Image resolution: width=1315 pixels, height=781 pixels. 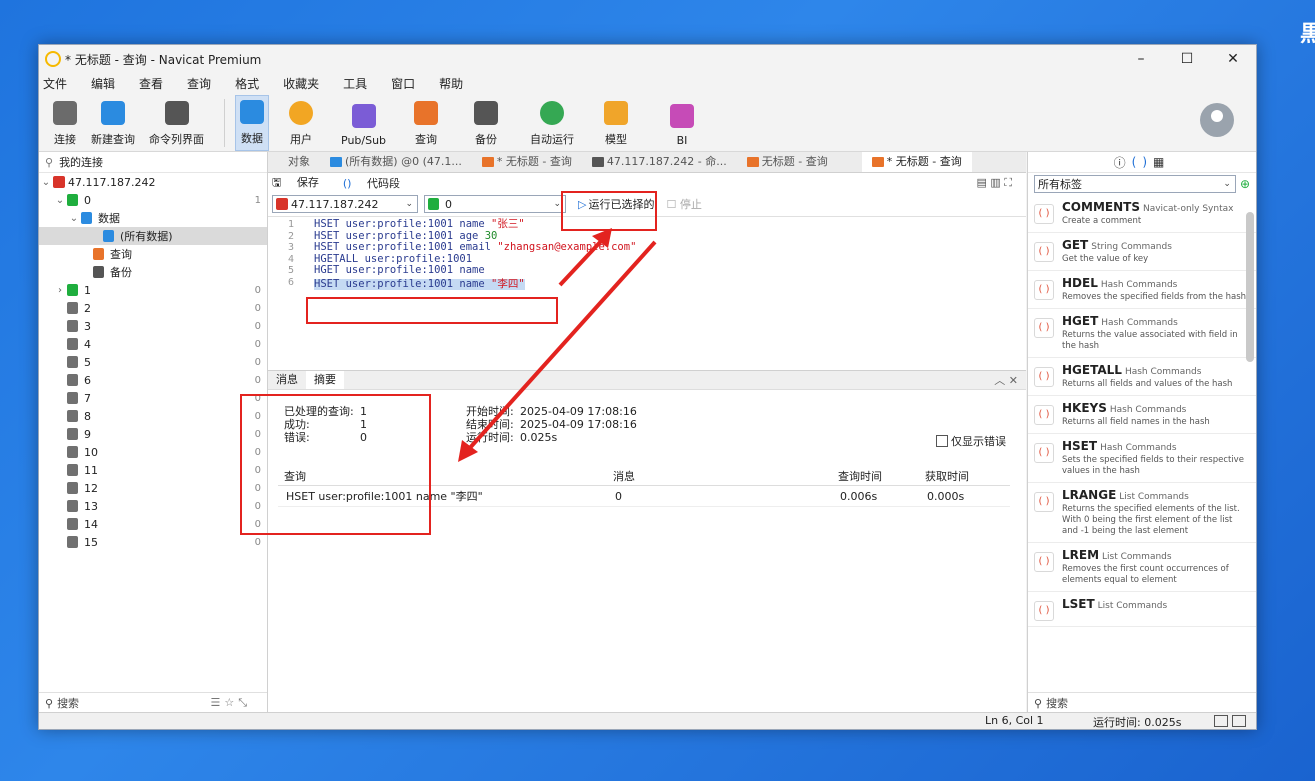 What do you see at coordinates (153, 506) in the screenshot?
I see `db-node-13: 13 0` at bounding box center [153, 506].